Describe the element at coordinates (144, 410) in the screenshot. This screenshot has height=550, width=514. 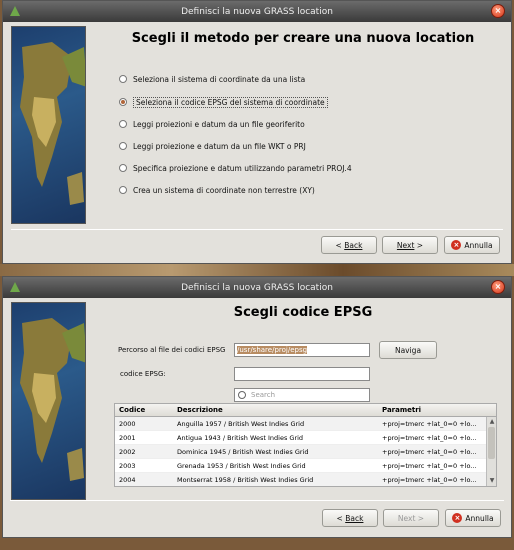
I see `column-header-code: Codice` at that location.